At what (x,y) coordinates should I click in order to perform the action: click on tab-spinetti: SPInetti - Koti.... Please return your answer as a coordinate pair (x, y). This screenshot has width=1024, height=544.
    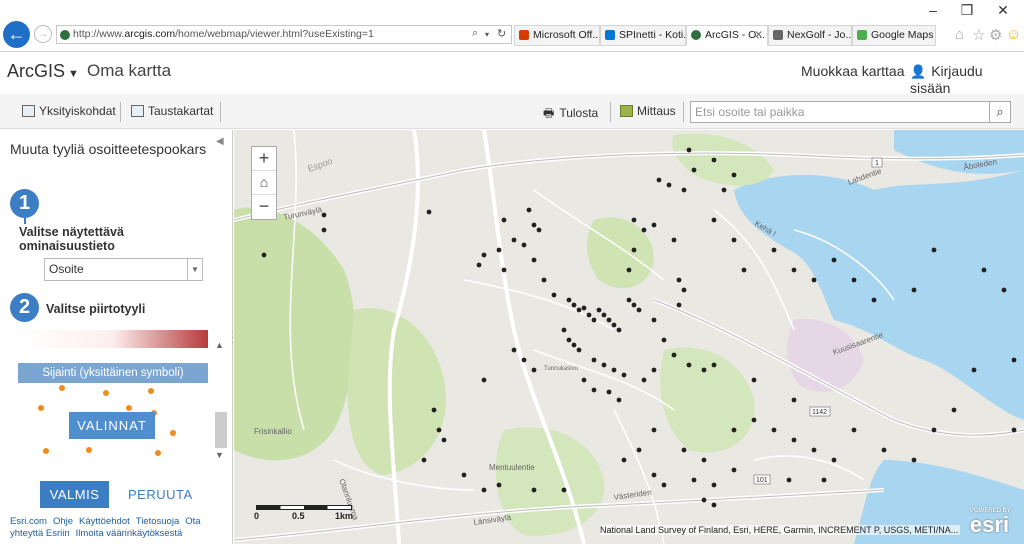
    Looking at the image, I should click on (643, 35).